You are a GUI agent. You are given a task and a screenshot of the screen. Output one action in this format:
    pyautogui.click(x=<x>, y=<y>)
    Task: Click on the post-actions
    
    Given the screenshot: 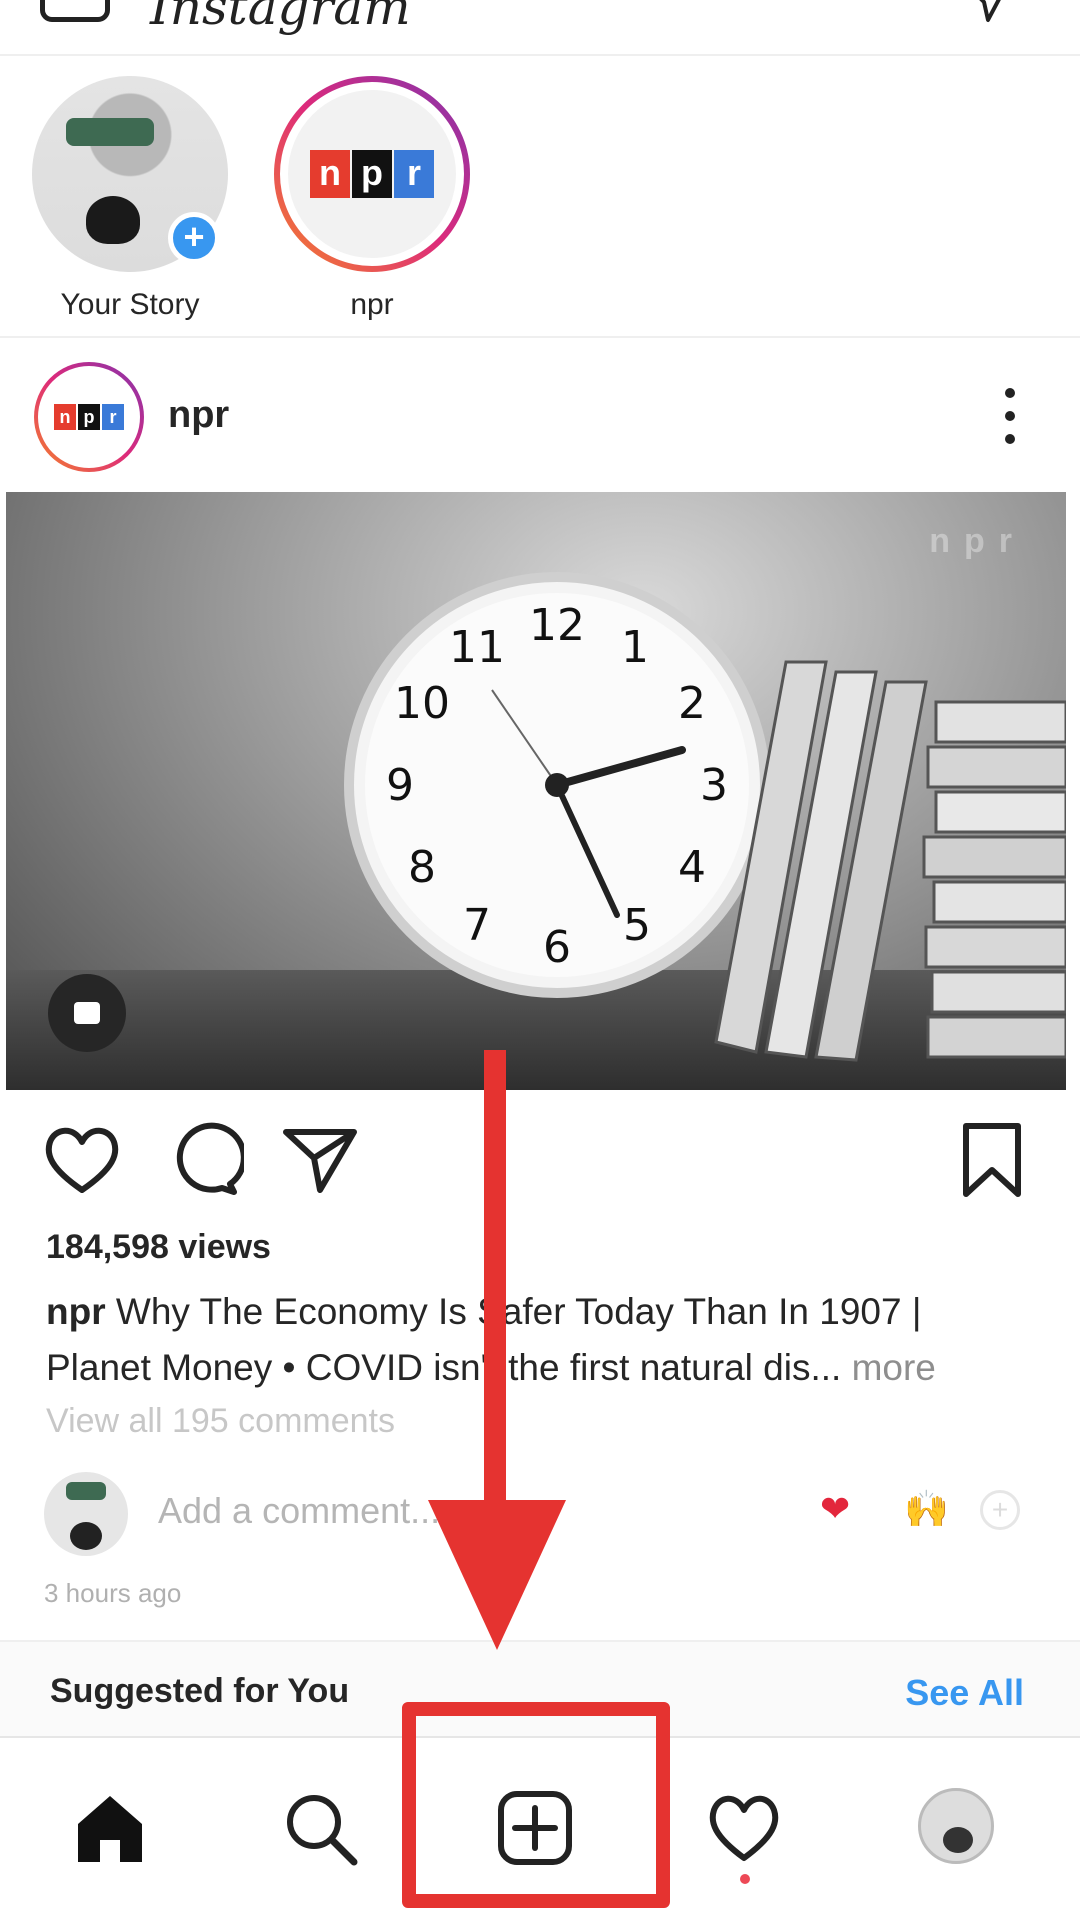 What is the action you would take?
    pyautogui.click(x=540, y=1160)
    